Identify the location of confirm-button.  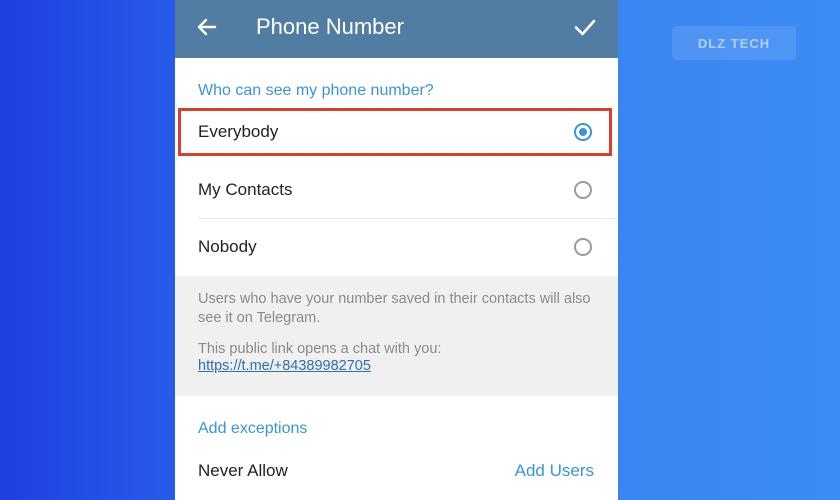
(585, 29).